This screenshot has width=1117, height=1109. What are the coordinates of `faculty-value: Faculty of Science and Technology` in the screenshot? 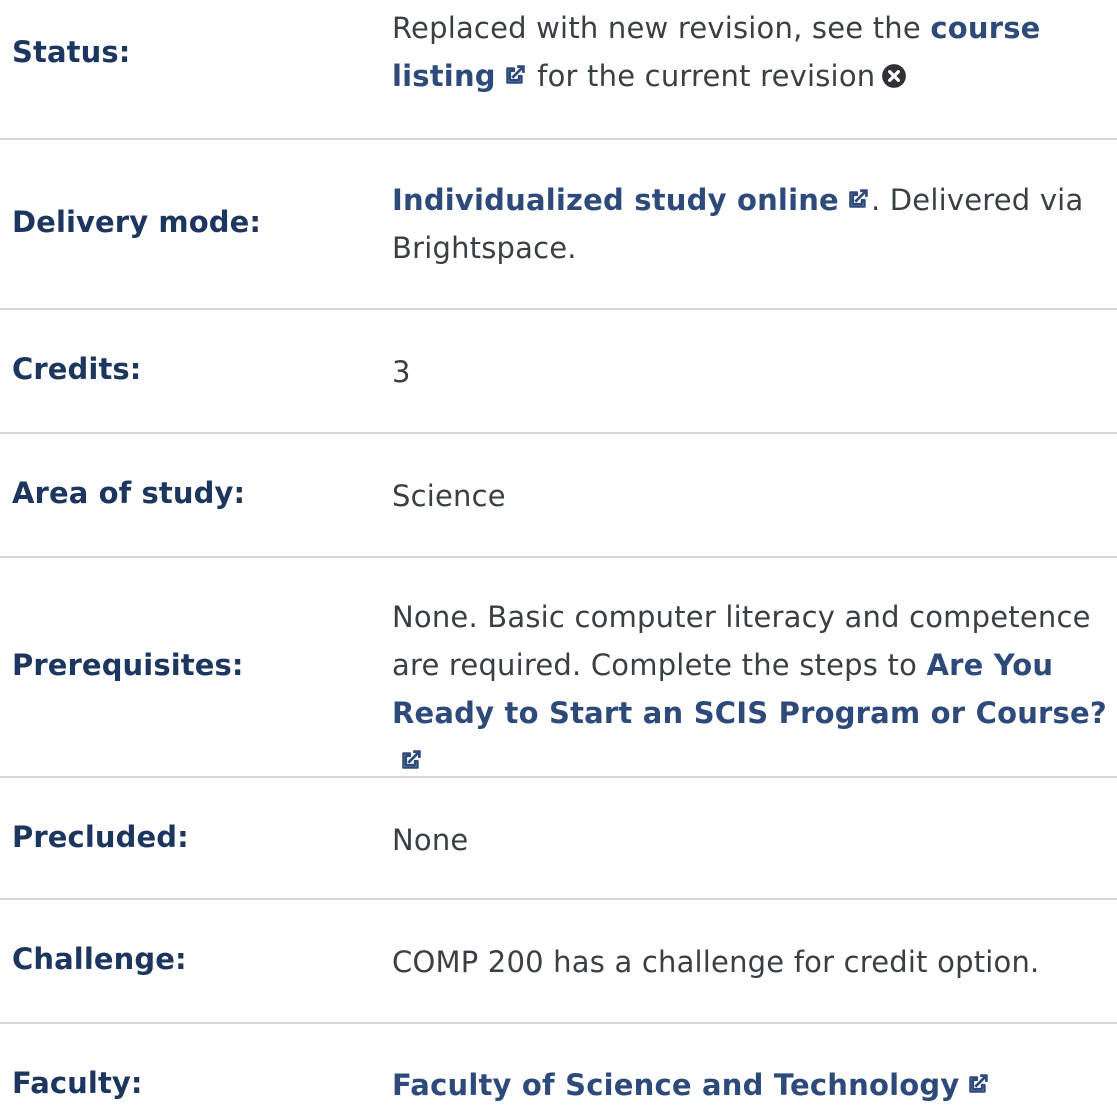 It's located at (754, 1085).